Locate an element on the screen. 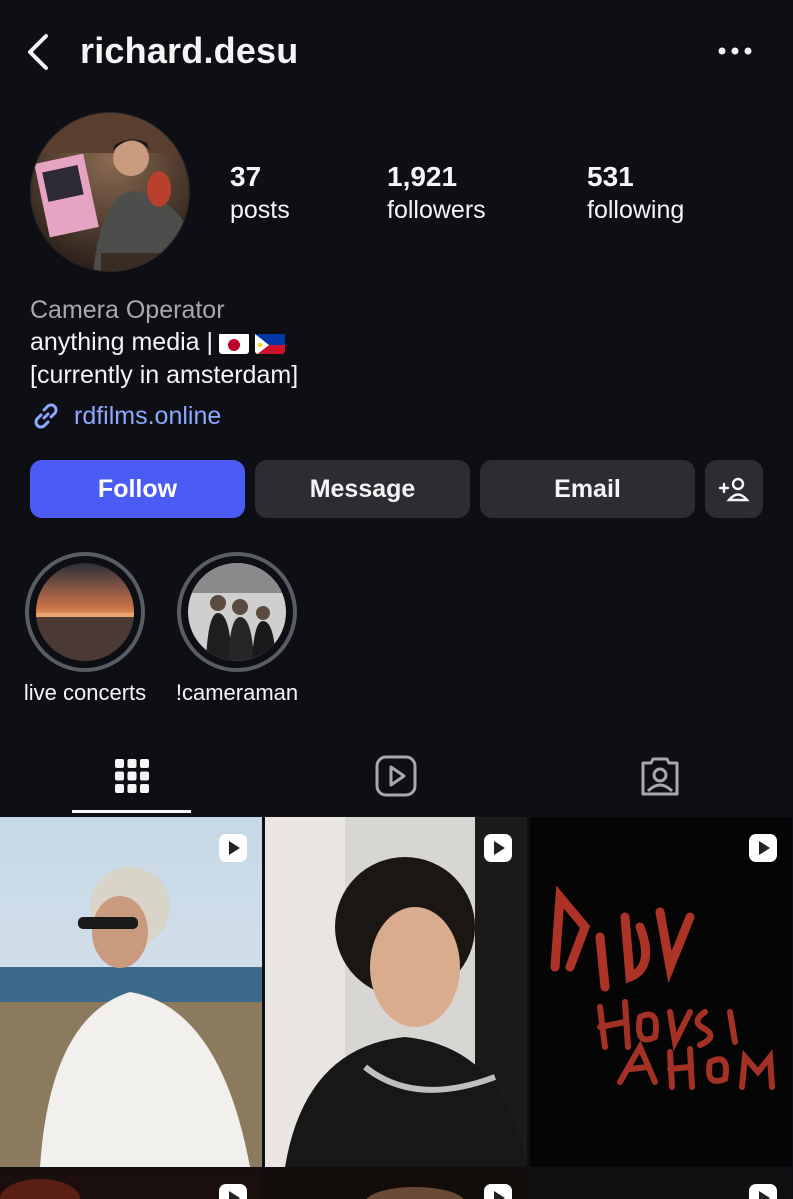  profile-avatar is located at coordinates (110, 192).